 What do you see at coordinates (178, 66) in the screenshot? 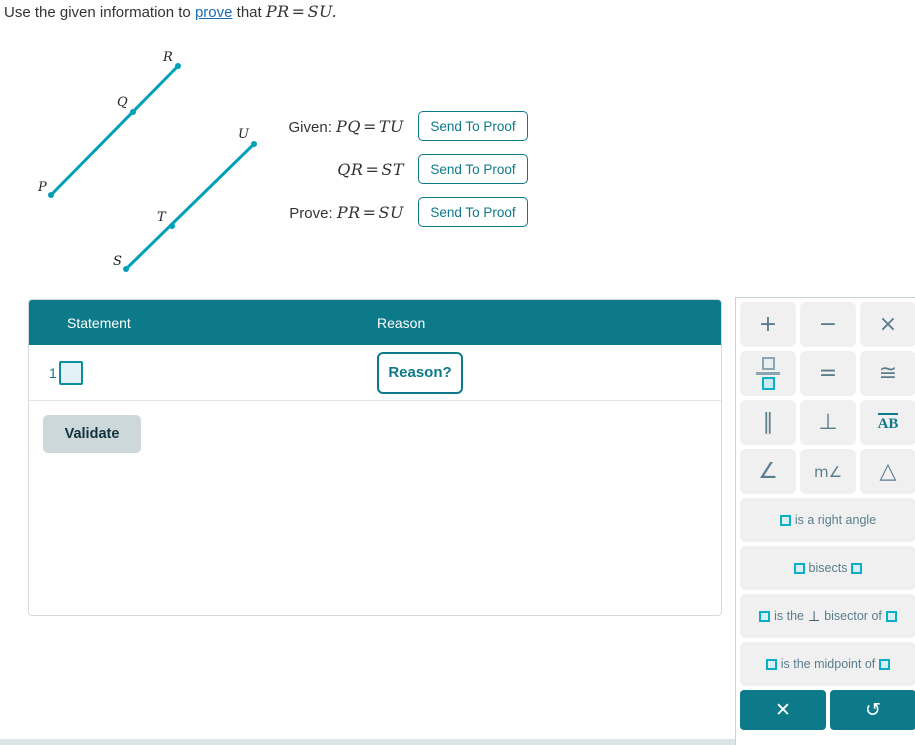
I see `point-r-dot` at bounding box center [178, 66].